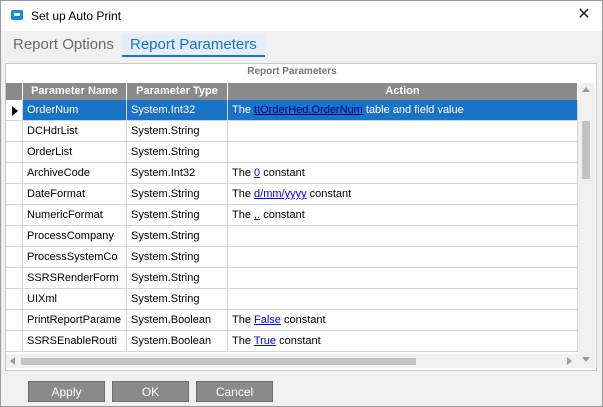 The image size is (603, 407). I want to click on table-row: UIXml System.String, so click(292, 299).